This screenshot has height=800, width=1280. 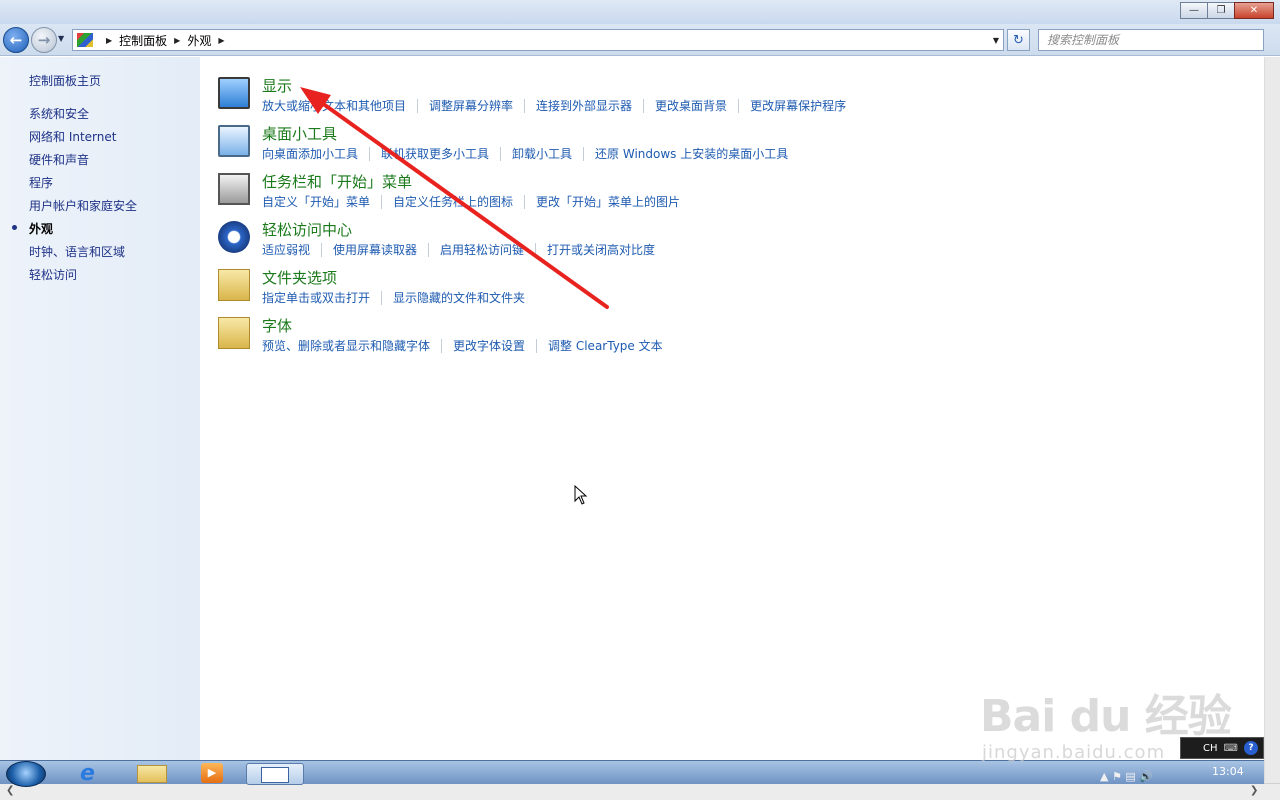 I want to click on window-controls: — ❐ ✕, so click(x=1227, y=10).